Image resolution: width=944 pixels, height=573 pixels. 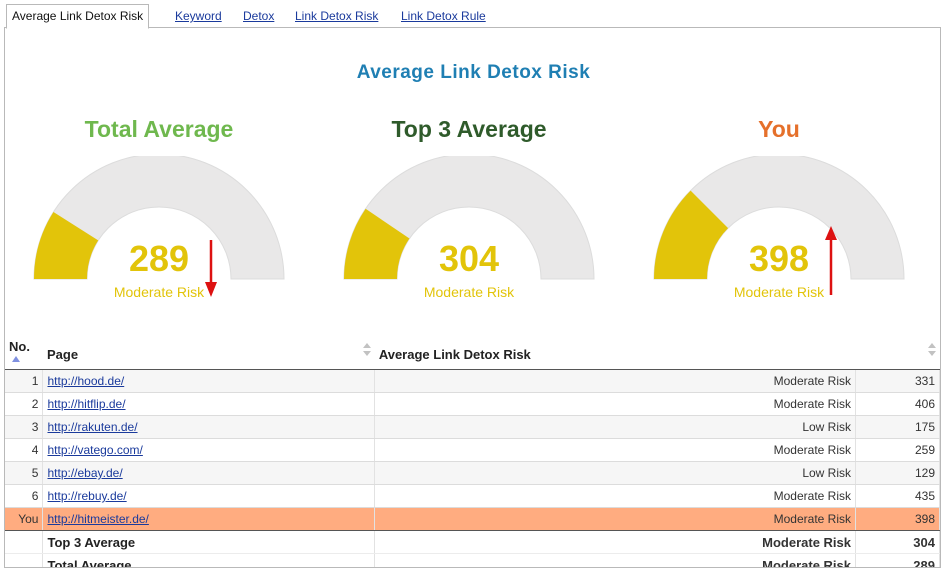 I want to click on row-number: 2, so click(x=24, y=404).